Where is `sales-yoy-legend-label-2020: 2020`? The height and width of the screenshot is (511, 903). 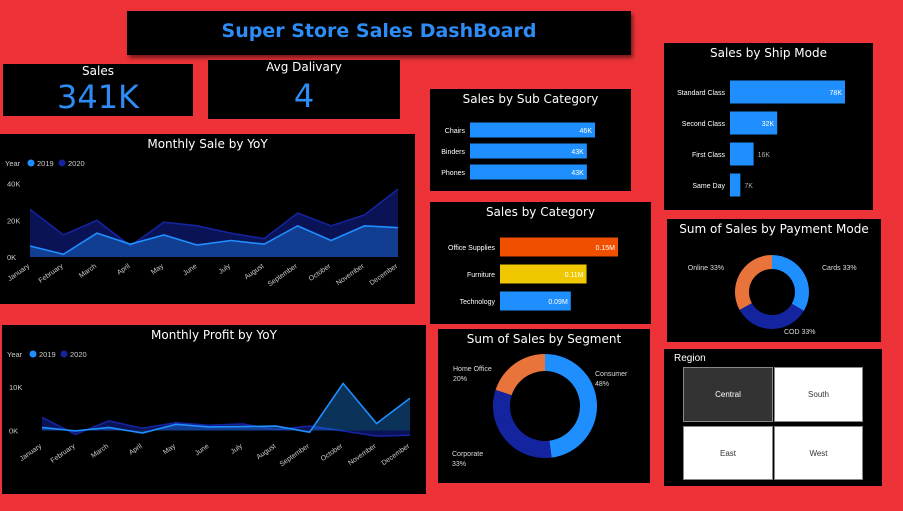 sales-yoy-legend-label-2020: 2020 is located at coordinates (76, 163).